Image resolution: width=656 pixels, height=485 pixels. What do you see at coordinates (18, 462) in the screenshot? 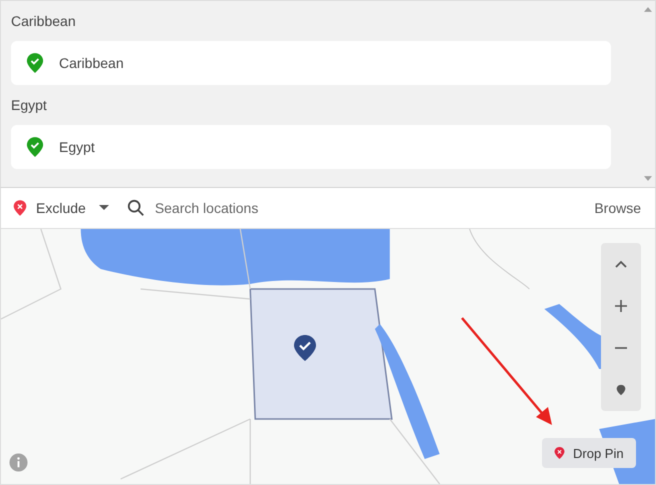
I see `info-icon` at bounding box center [18, 462].